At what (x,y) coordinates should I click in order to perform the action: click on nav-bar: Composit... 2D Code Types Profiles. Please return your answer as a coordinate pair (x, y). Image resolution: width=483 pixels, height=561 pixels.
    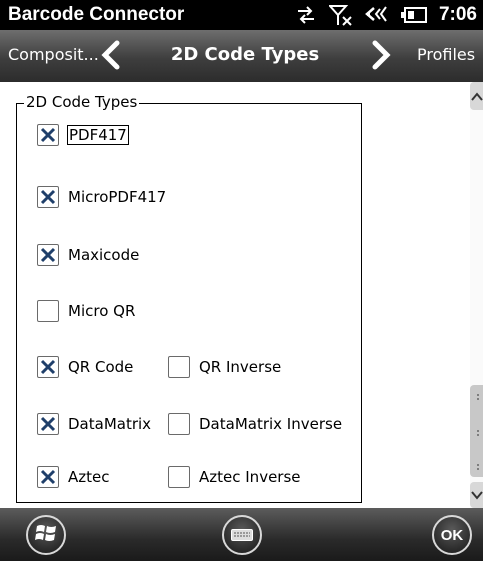
    Looking at the image, I should click on (241, 56).